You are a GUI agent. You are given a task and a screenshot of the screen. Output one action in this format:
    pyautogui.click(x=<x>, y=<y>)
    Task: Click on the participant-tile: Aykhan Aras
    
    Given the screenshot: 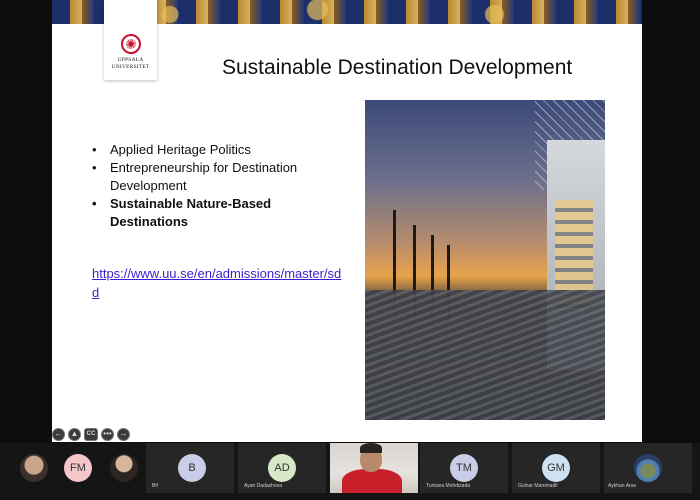 What is the action you would take?
    pyautogui.click(x=648, y=468)
    